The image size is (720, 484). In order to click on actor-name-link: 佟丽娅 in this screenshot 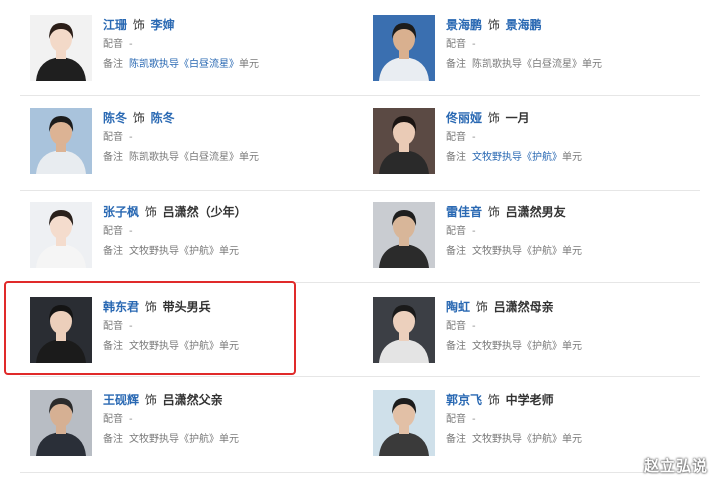, I will do `click(464, 118)`.